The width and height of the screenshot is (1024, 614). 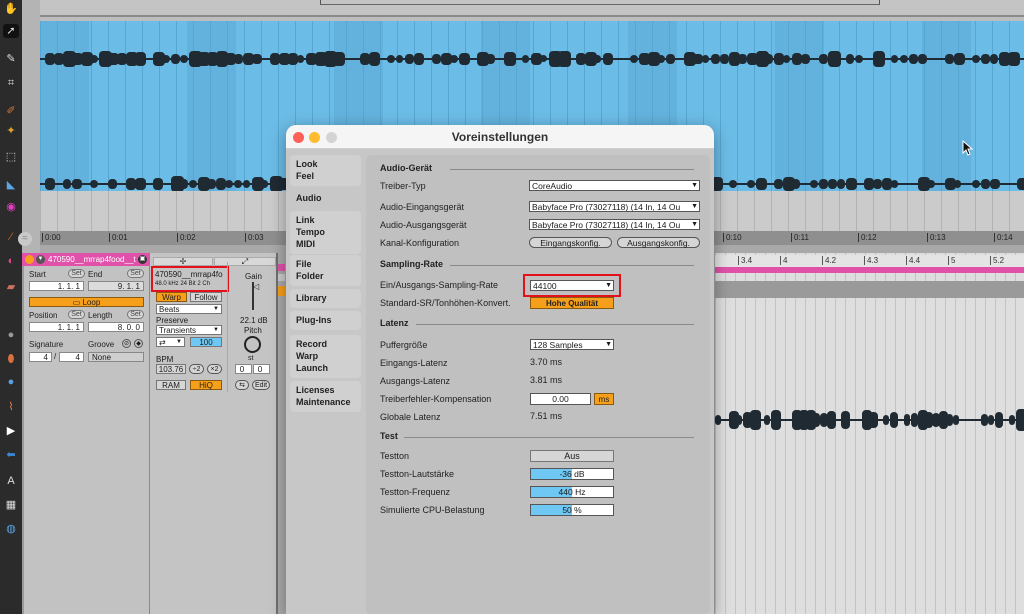 I want to click on groove-selector: None, so click(x=116, y=357).